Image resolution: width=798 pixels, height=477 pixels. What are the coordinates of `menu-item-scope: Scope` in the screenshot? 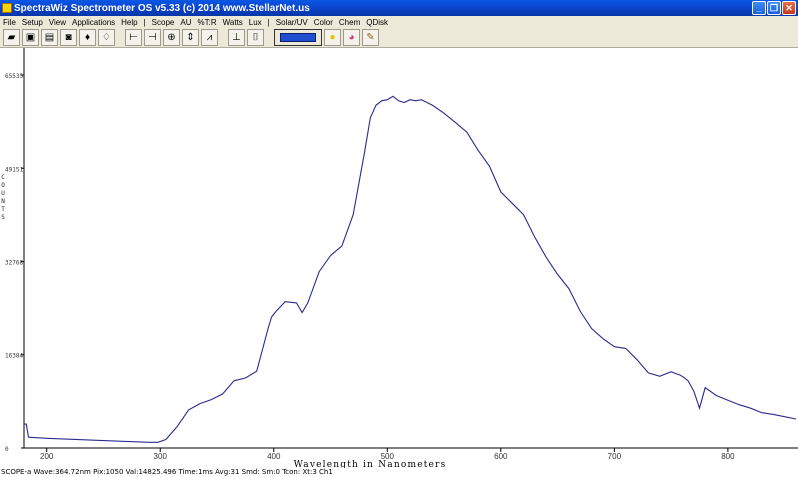 It's located at (163, 22).